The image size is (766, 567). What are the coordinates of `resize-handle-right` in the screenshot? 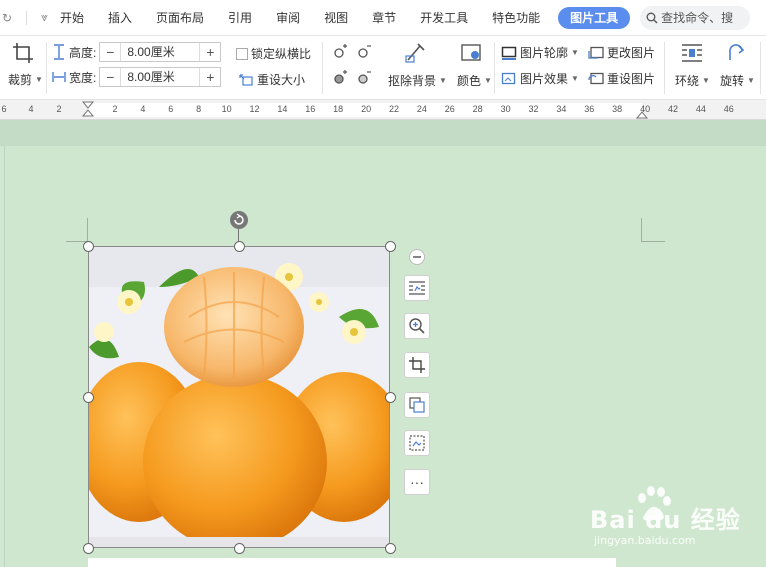 It's located at (390, 397).